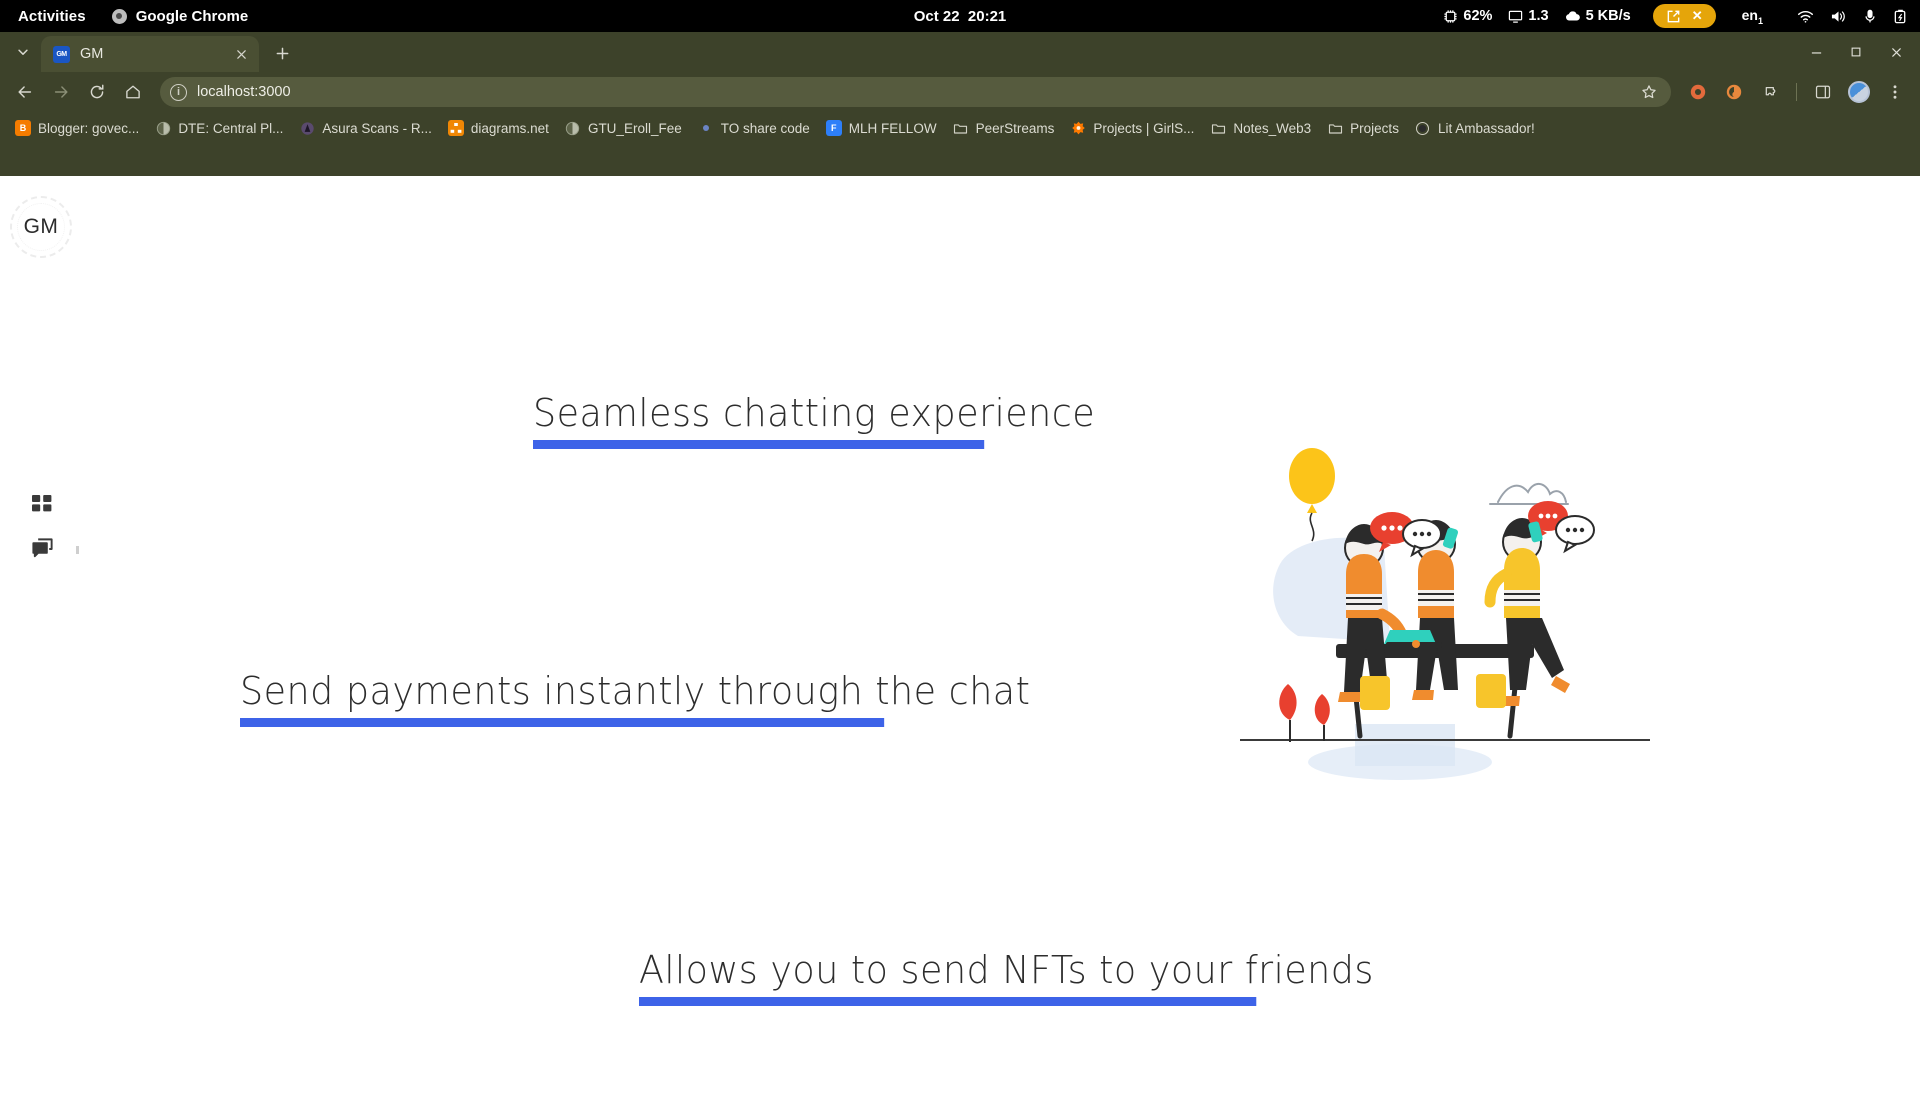 This screenshot has height=1112, width=1920. I want to click on window-controls, so click(1856, 52).